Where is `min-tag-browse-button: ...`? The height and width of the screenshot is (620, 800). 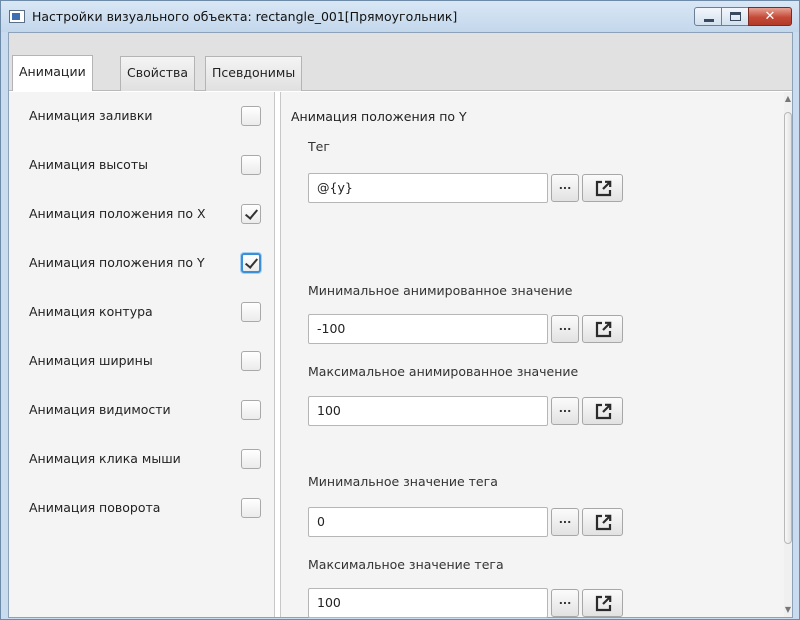
min-tag-browse-button: ... is located at coordinates (565, 522).